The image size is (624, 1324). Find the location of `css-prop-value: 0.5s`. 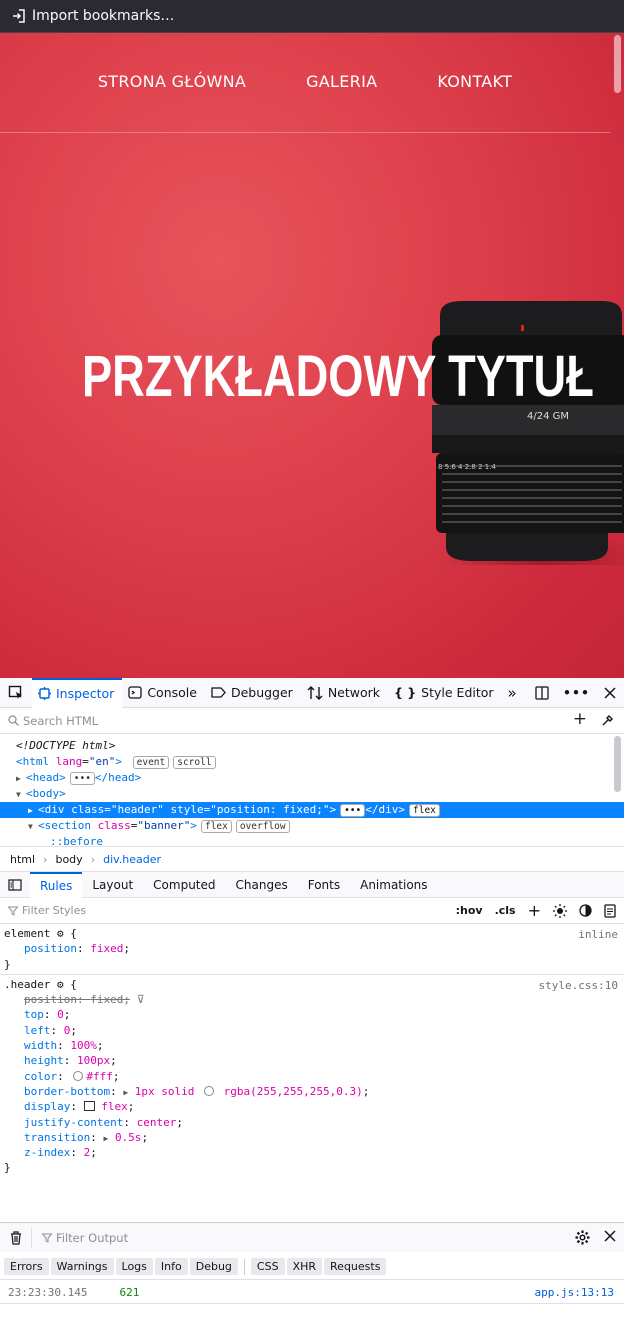

css-prop-value: 0.5s is located at coordinates (128, 1137).